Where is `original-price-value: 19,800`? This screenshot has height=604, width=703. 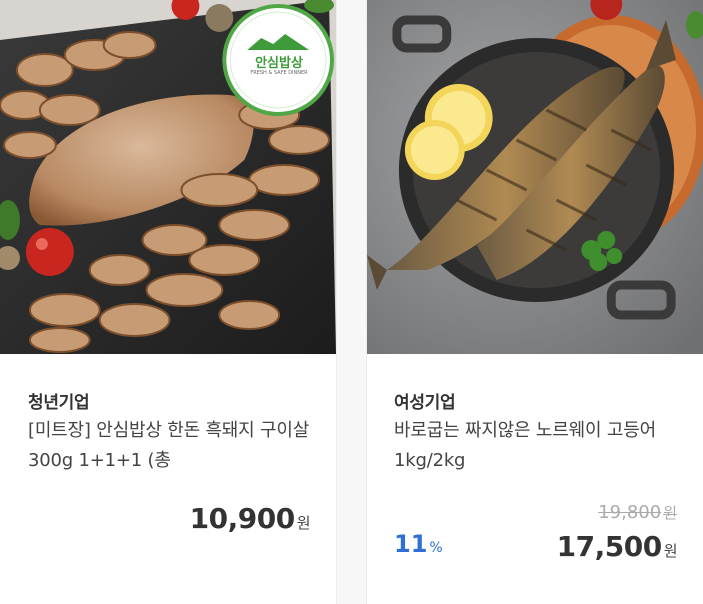
original-price-value: 19,800 is located at coordinates (630, 512).